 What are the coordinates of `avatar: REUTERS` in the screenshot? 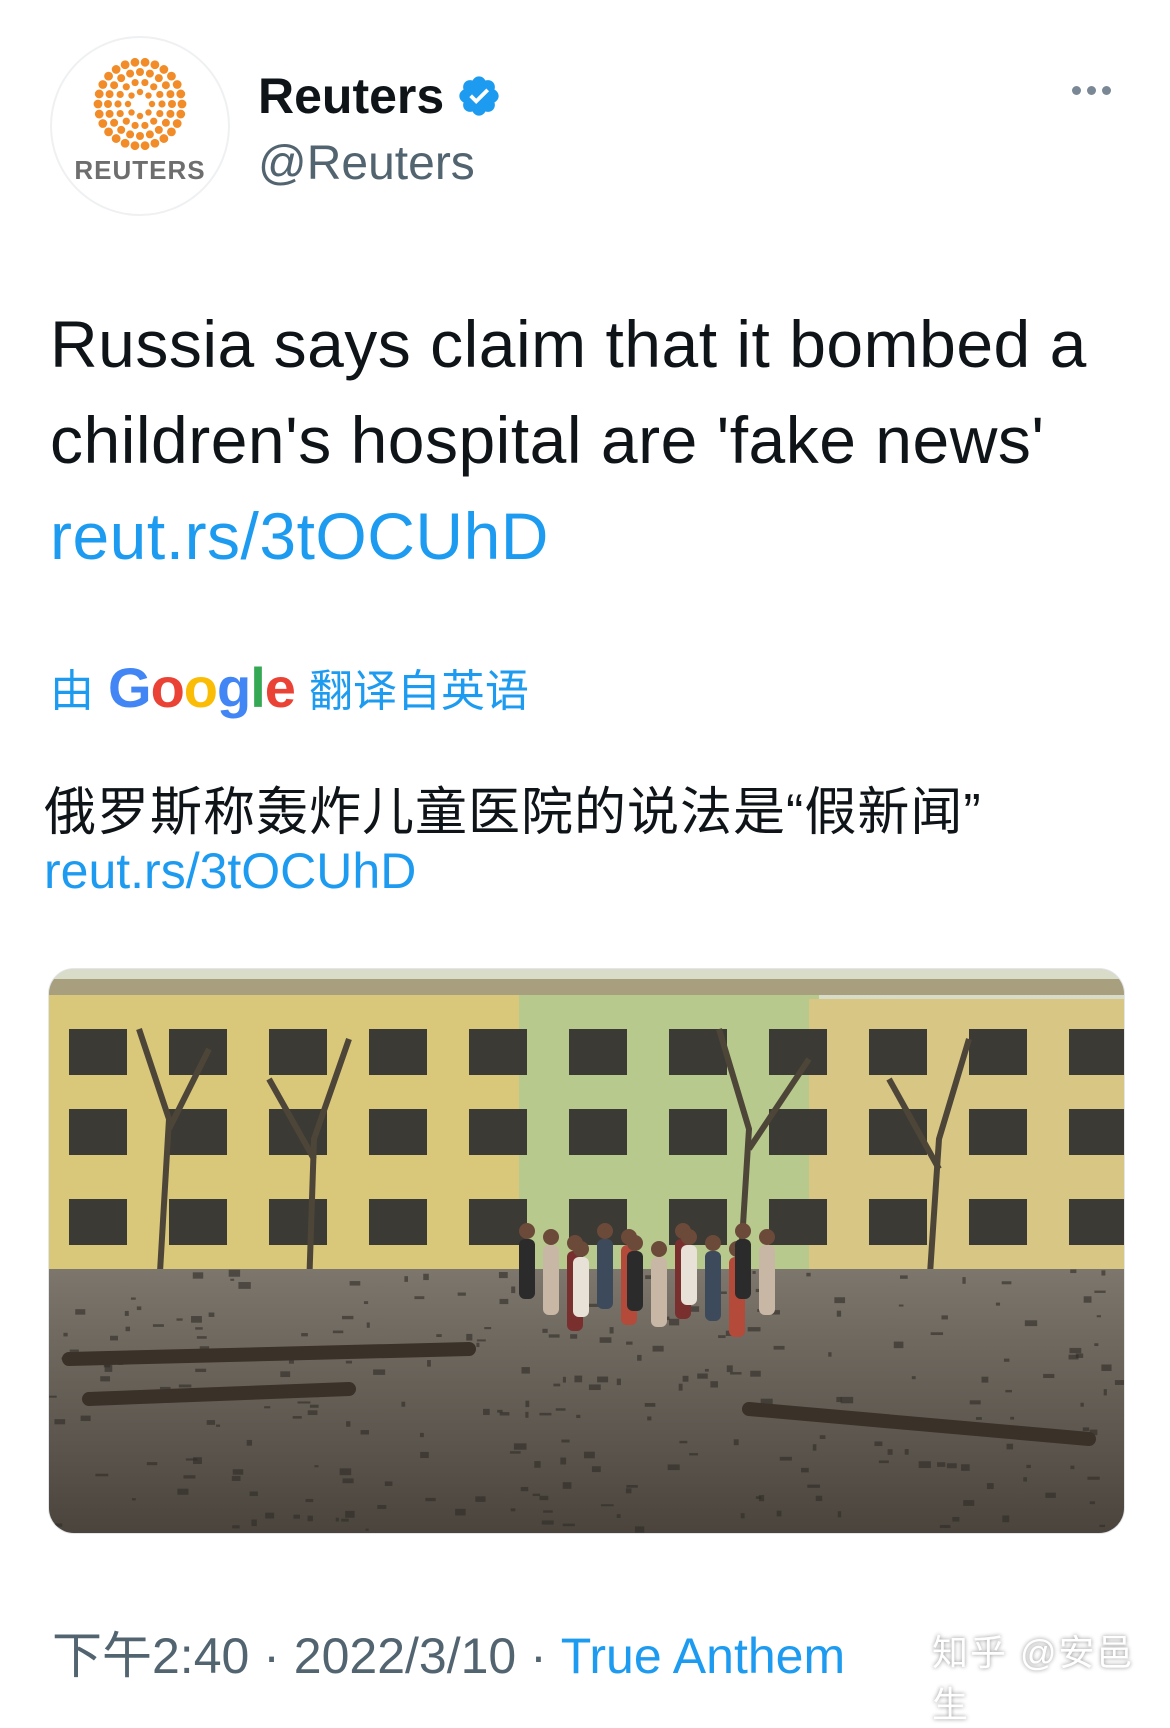 It's located at (140, 126).